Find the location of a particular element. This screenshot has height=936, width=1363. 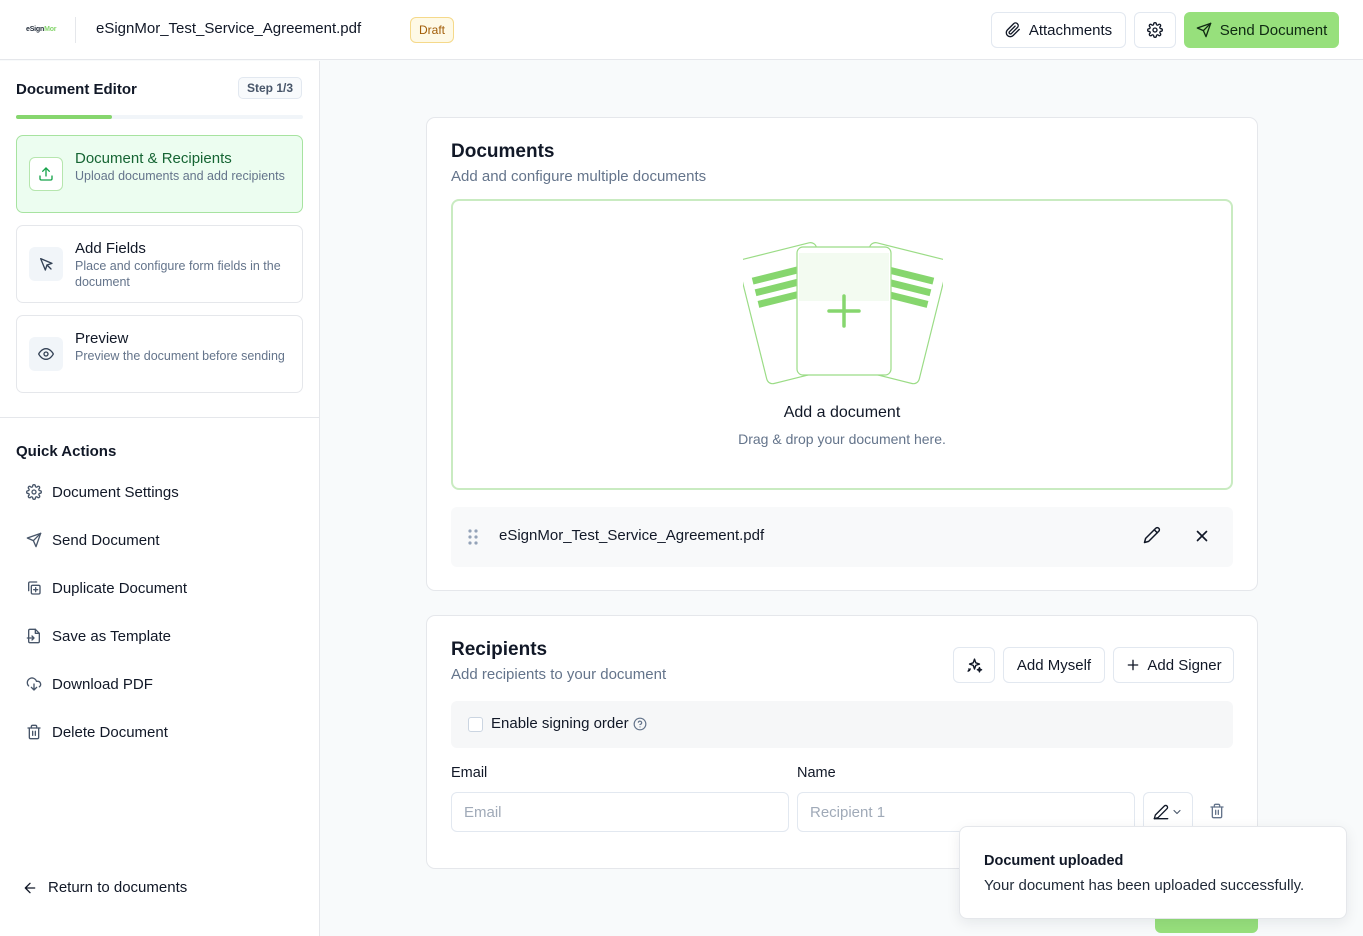

signing-order-row: Enable signing order is located at coordinates (842, 724).